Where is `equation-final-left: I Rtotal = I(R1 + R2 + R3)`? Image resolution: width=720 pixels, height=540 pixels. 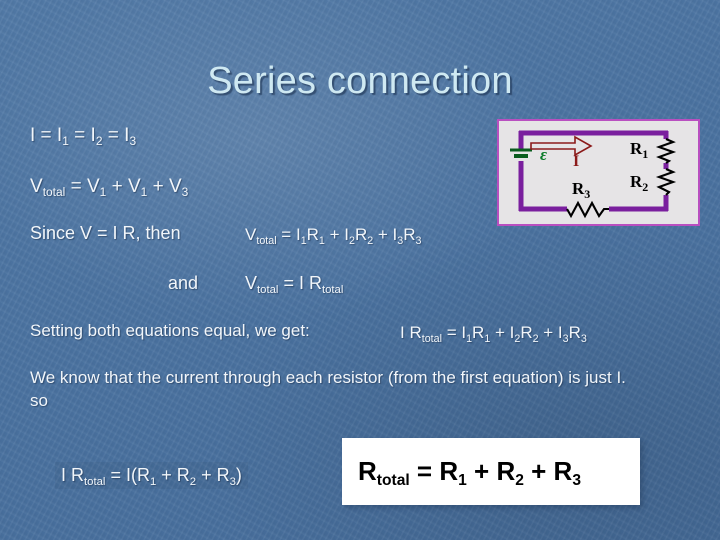
equation-final-left: I Rtotal = I(R1 + R2 + R3) is located at coordinates (151, 475).